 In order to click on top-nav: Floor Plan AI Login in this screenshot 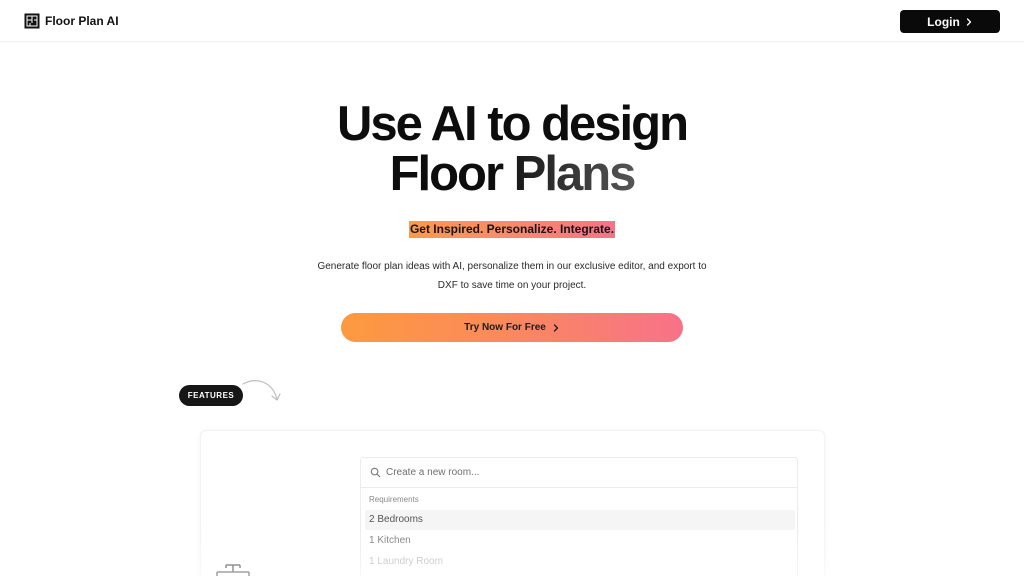, I will do `click(512, 21)`.